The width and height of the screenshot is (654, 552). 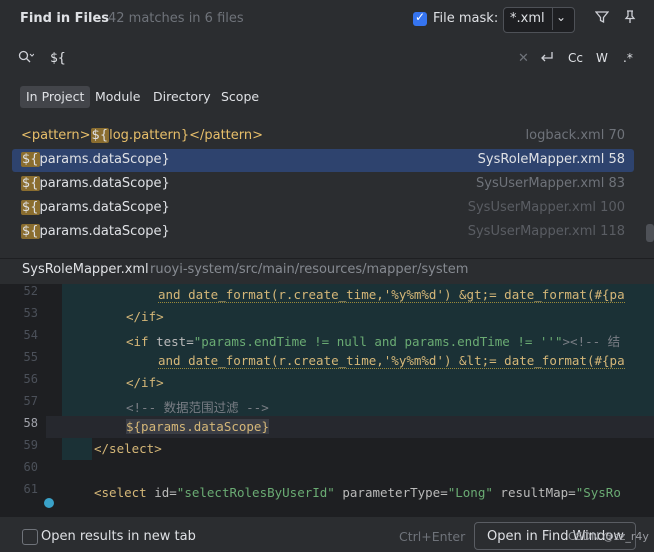 What do you see at coordinates (523, 58) in the screenshot?
I see `clear-icon: ✕` at bounding box center [523, 58].